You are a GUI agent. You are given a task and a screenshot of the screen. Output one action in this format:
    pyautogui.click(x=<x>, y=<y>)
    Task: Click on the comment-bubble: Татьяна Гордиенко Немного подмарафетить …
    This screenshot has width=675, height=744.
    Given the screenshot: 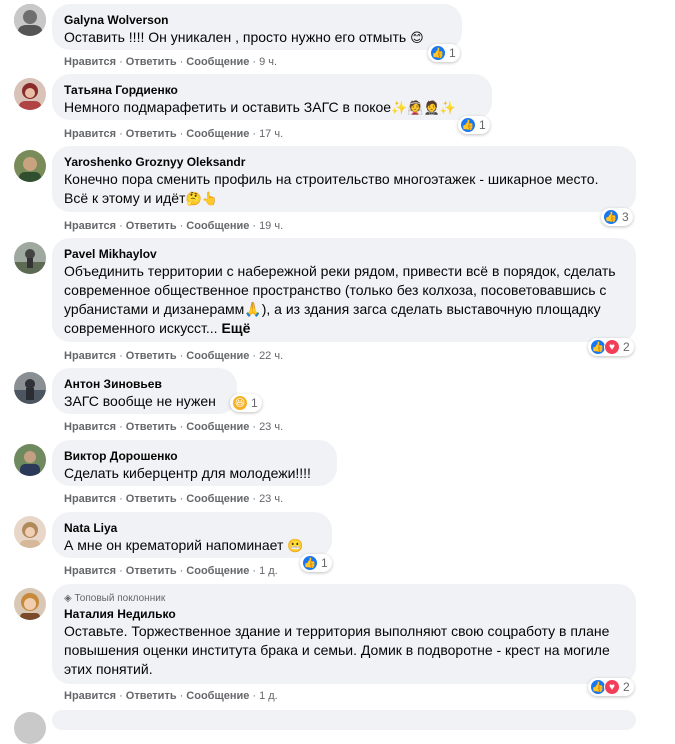 What is the action you would take?
    pyautogui.click(x=272, y=97)
    